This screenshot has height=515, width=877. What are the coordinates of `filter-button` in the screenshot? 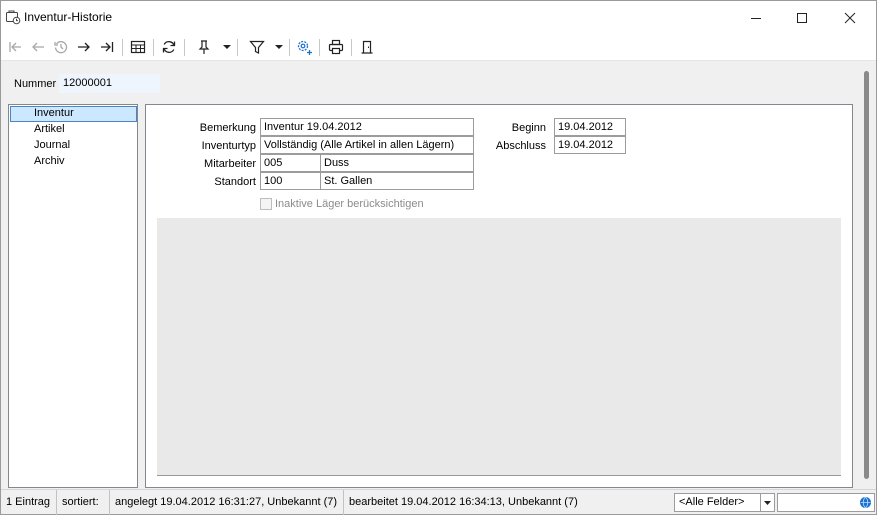 It's located at (257, 47).